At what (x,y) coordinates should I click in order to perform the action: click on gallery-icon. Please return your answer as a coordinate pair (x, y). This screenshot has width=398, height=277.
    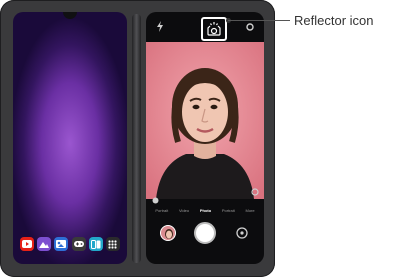
    Looking at the image, I should click on (61, 244).